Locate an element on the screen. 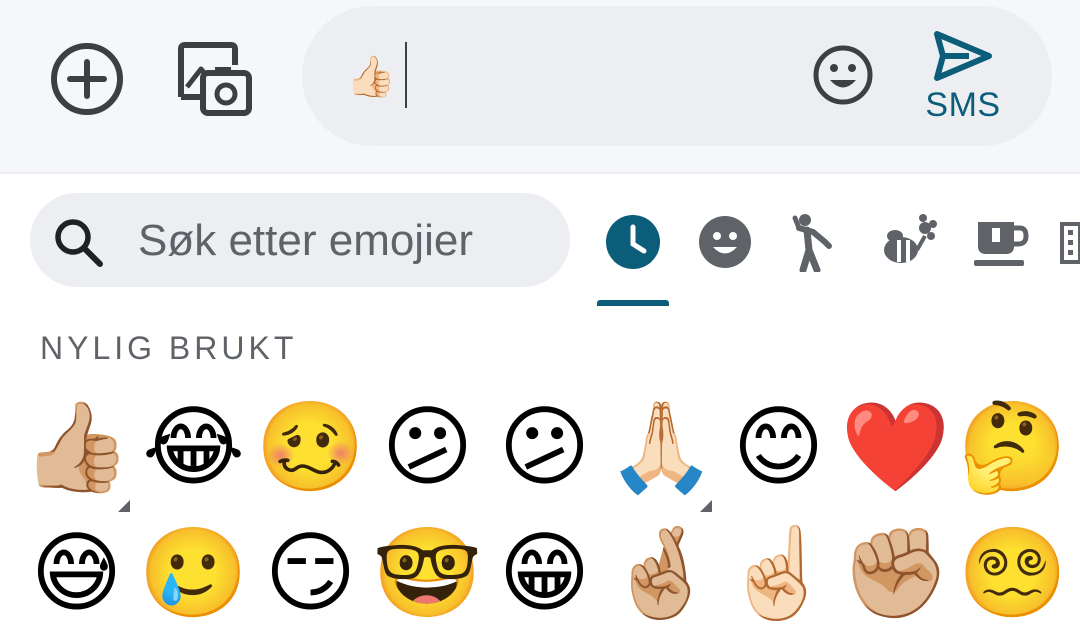 Image resolution: width=1080 pixels, height=634 pixels. emoji-key: ☝🏻 is located at coordinates (778, 573).